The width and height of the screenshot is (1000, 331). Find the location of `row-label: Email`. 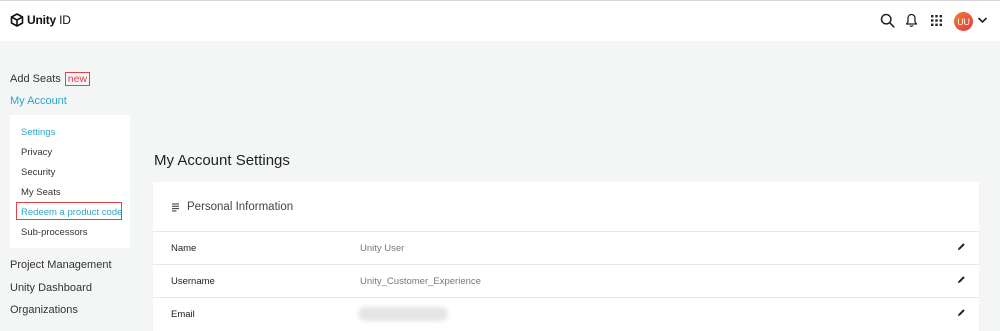

row-label: Email is located at coordinates (183, 314).